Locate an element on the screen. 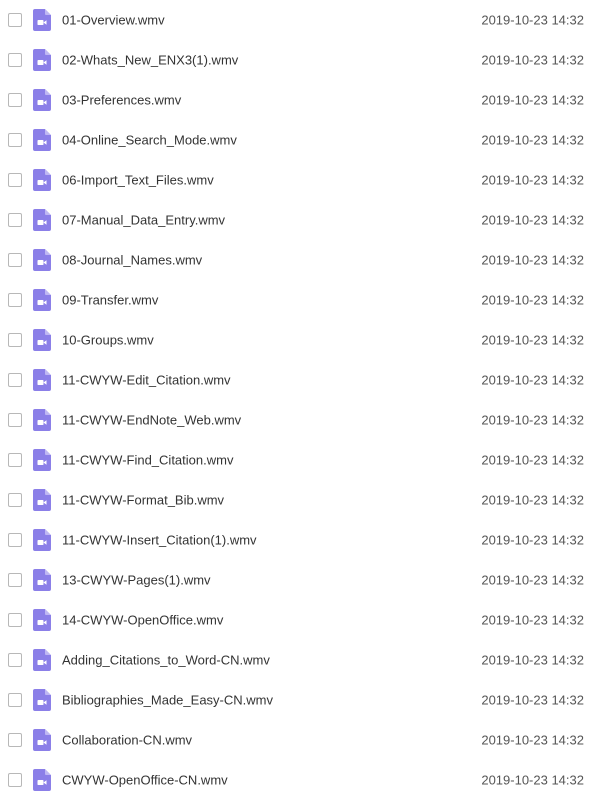 This screenshot has height=800, width=595. file-name: 02-Whats_New_ENX3(1).wmv is located at coordinates (150, 60).